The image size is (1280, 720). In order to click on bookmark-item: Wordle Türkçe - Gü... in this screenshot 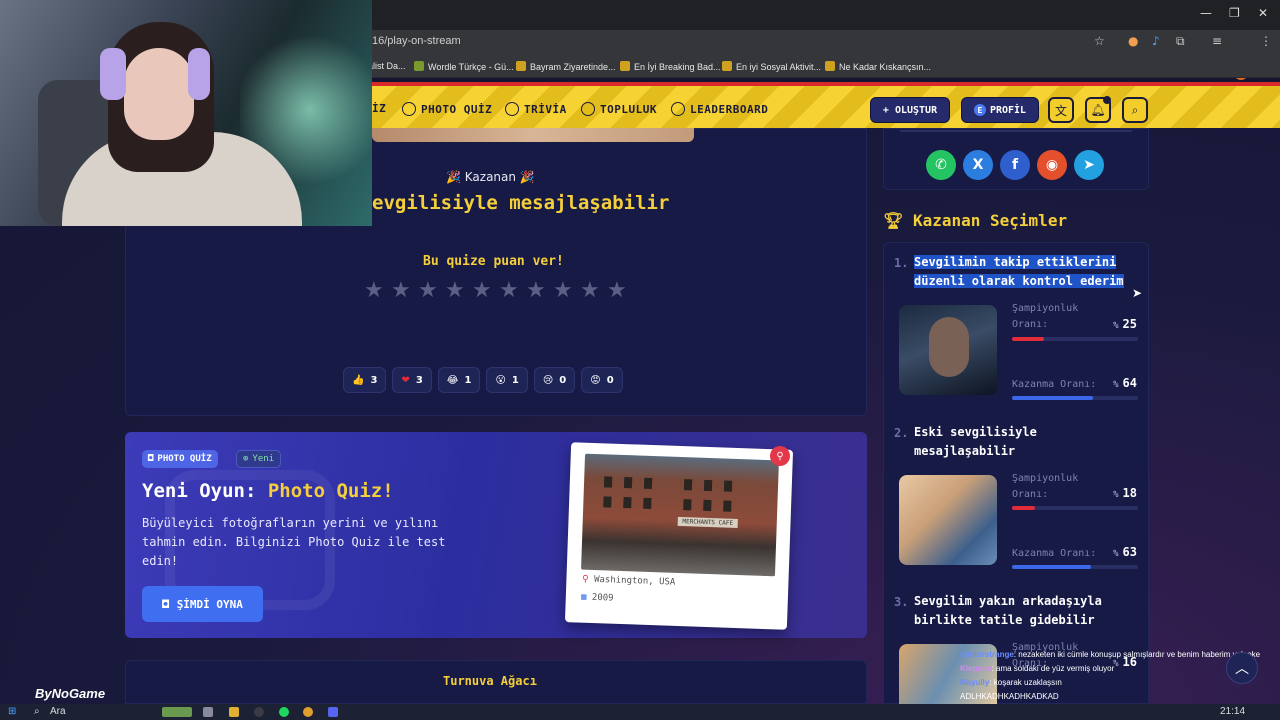, I will do `click(464, 66)`.